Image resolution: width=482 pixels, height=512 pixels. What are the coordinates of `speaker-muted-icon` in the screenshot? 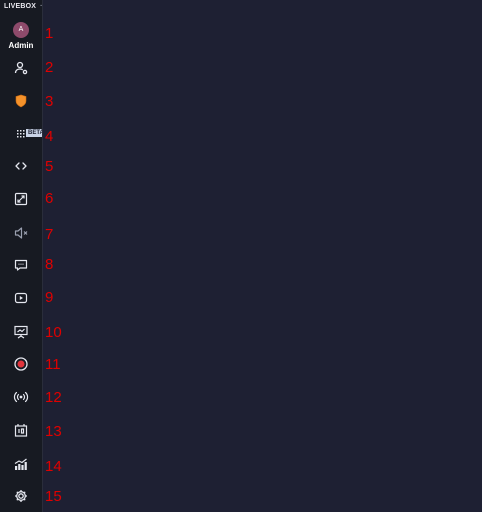 It's located at (21, 233).